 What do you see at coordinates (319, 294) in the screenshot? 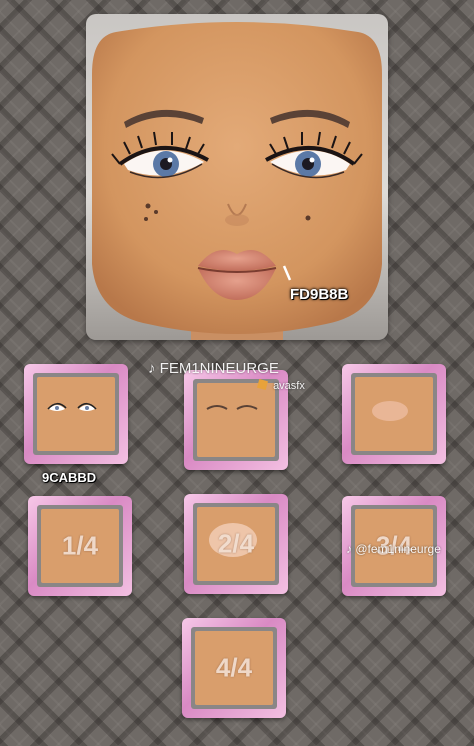
I see `lip-color-code: FD9B8B` at bounding box center [319, 294].